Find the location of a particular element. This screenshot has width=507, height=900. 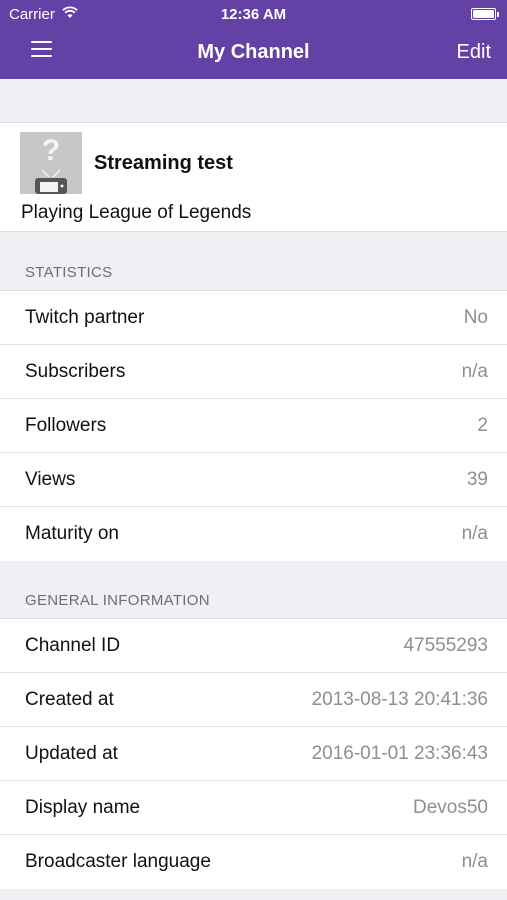

channel-name: Streaming test is located at coordinates (163, 163).